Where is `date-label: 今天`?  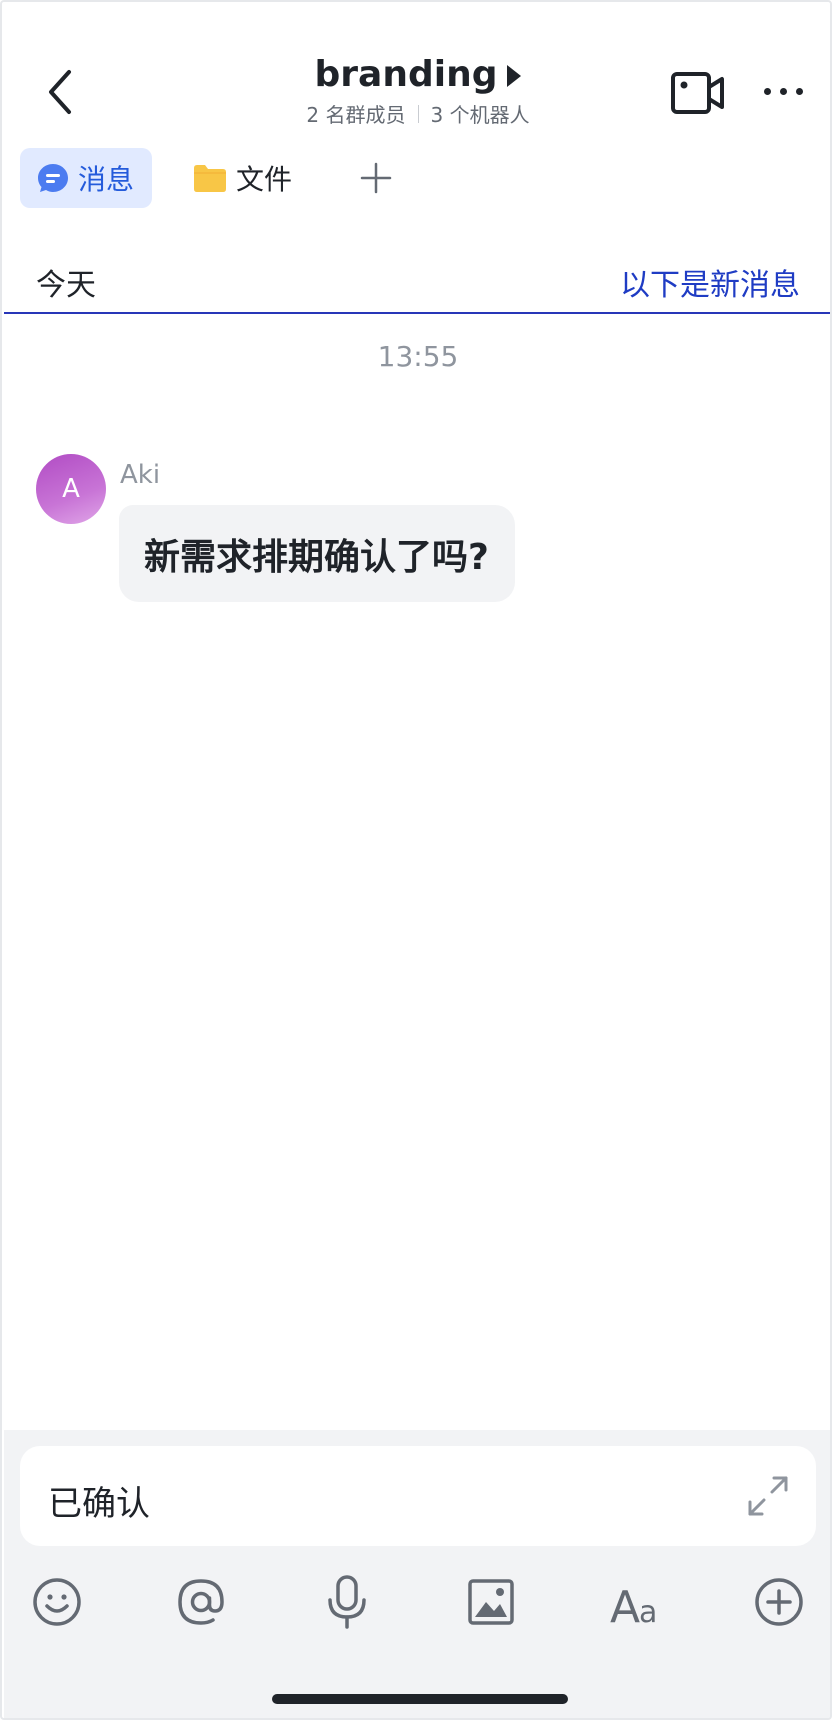 date-label: 今天 is located at coordinates (66, 285).